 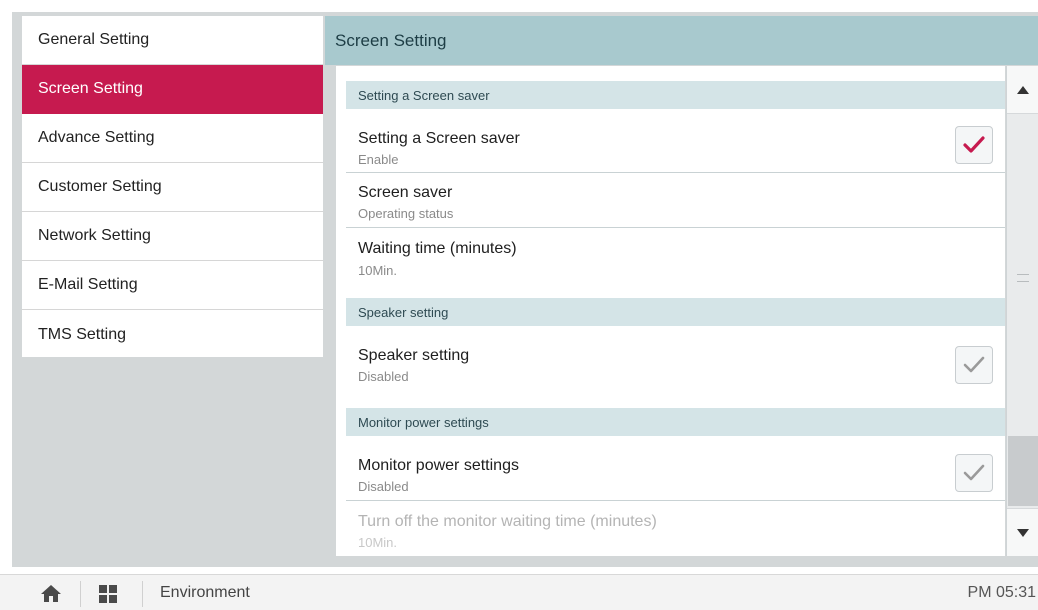 What do you see at coordinates (1023, 278) in the screenshot?
I see `scroll-grip-icon` at bounding box center [1023, 278].